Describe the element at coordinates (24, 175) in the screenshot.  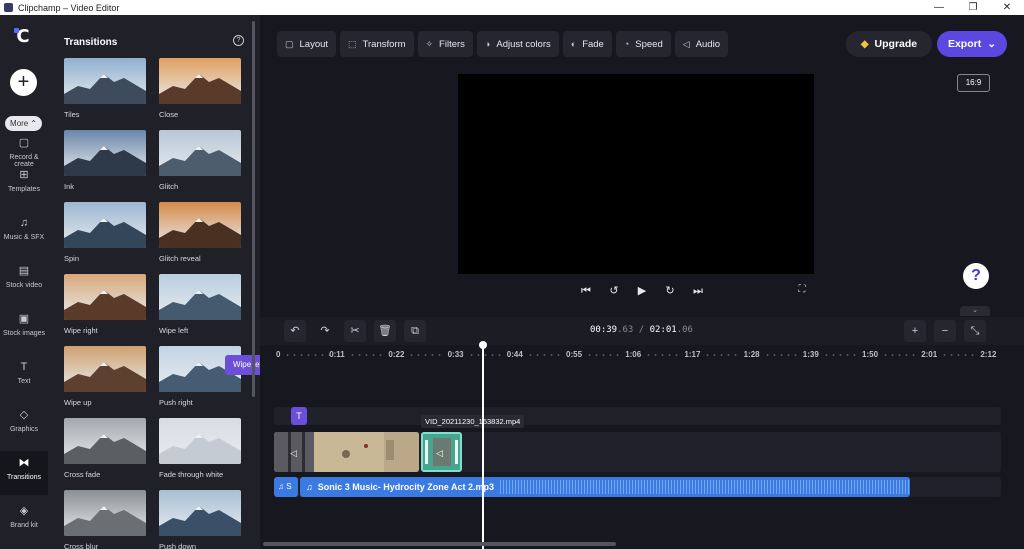
I see `templates-icon: ⊞` at that location.